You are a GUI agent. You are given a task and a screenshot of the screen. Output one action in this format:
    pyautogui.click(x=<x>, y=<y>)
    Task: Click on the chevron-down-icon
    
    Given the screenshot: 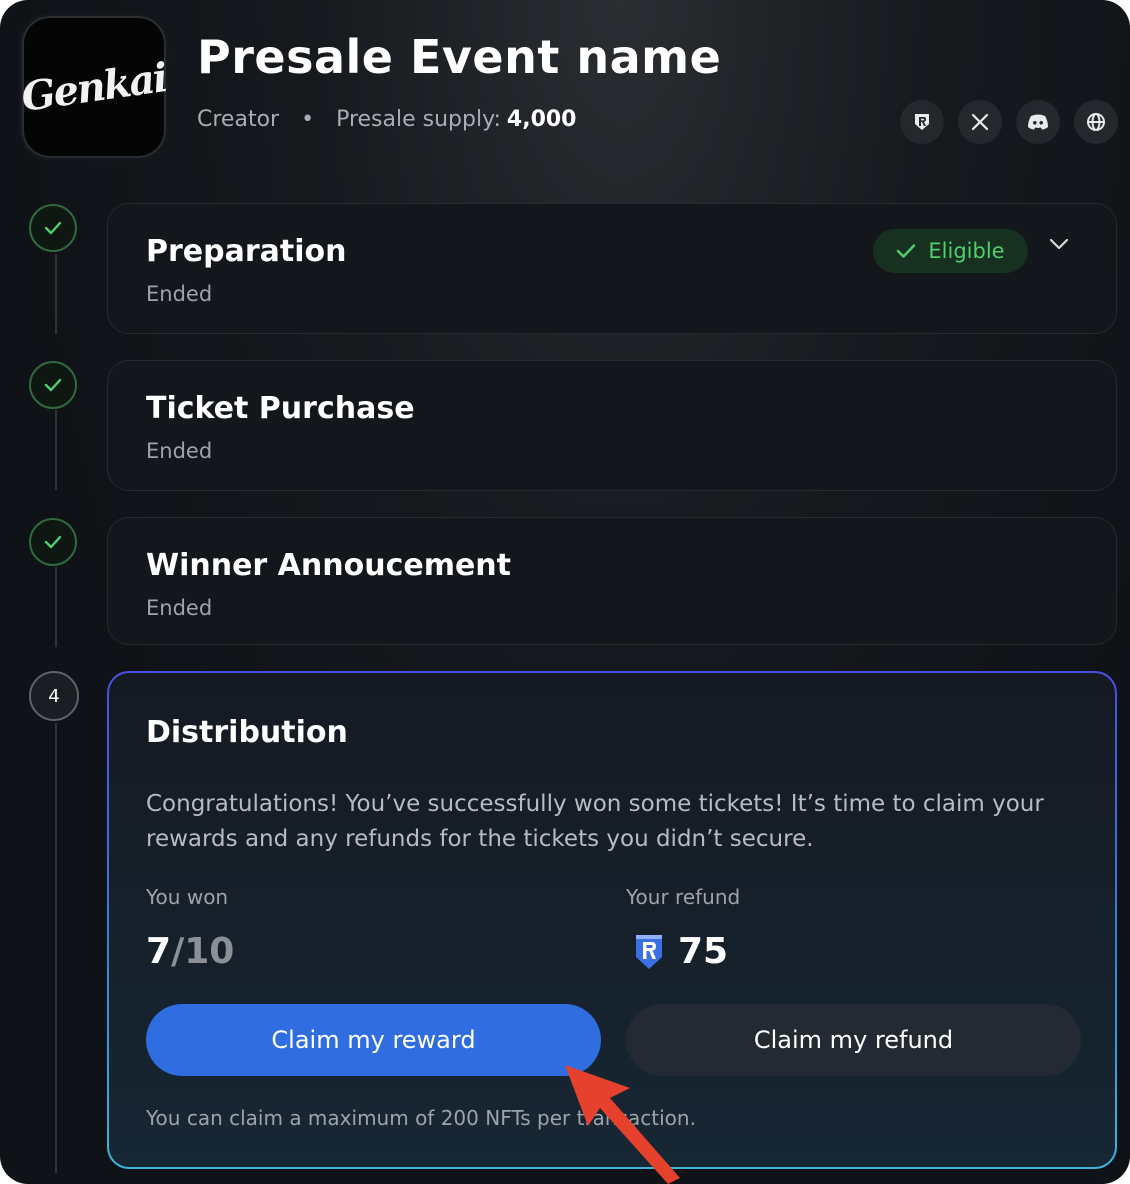 What is the action you would take?
    pyautogui.click(x=1059, y=245)
    